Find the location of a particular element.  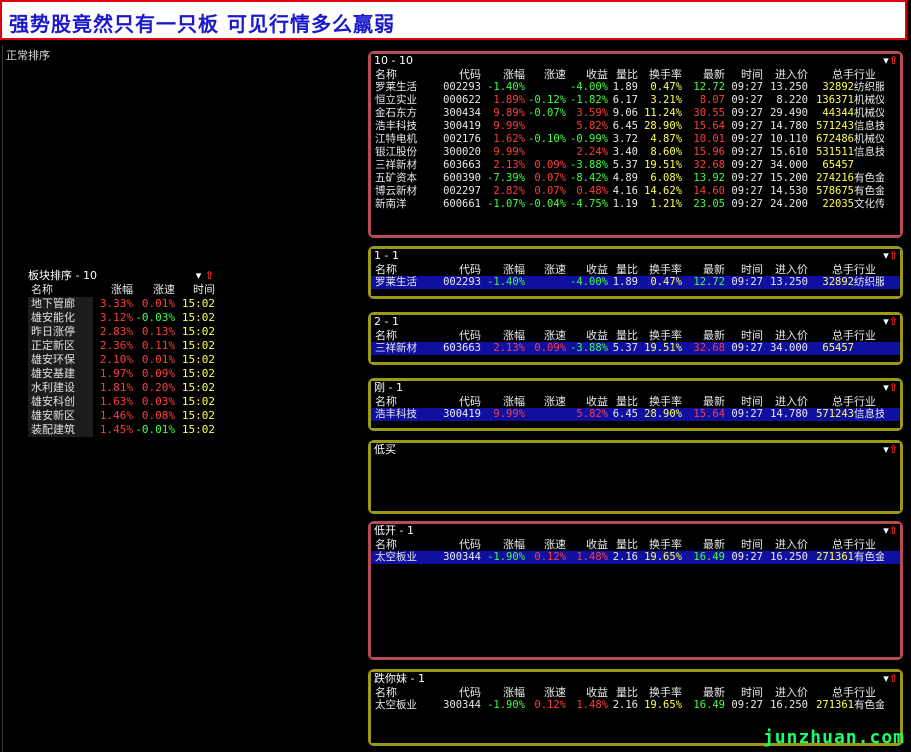

sector-row: 水利建设 1.81% 0.20% 15:02 is located at coordinates (122, 388).